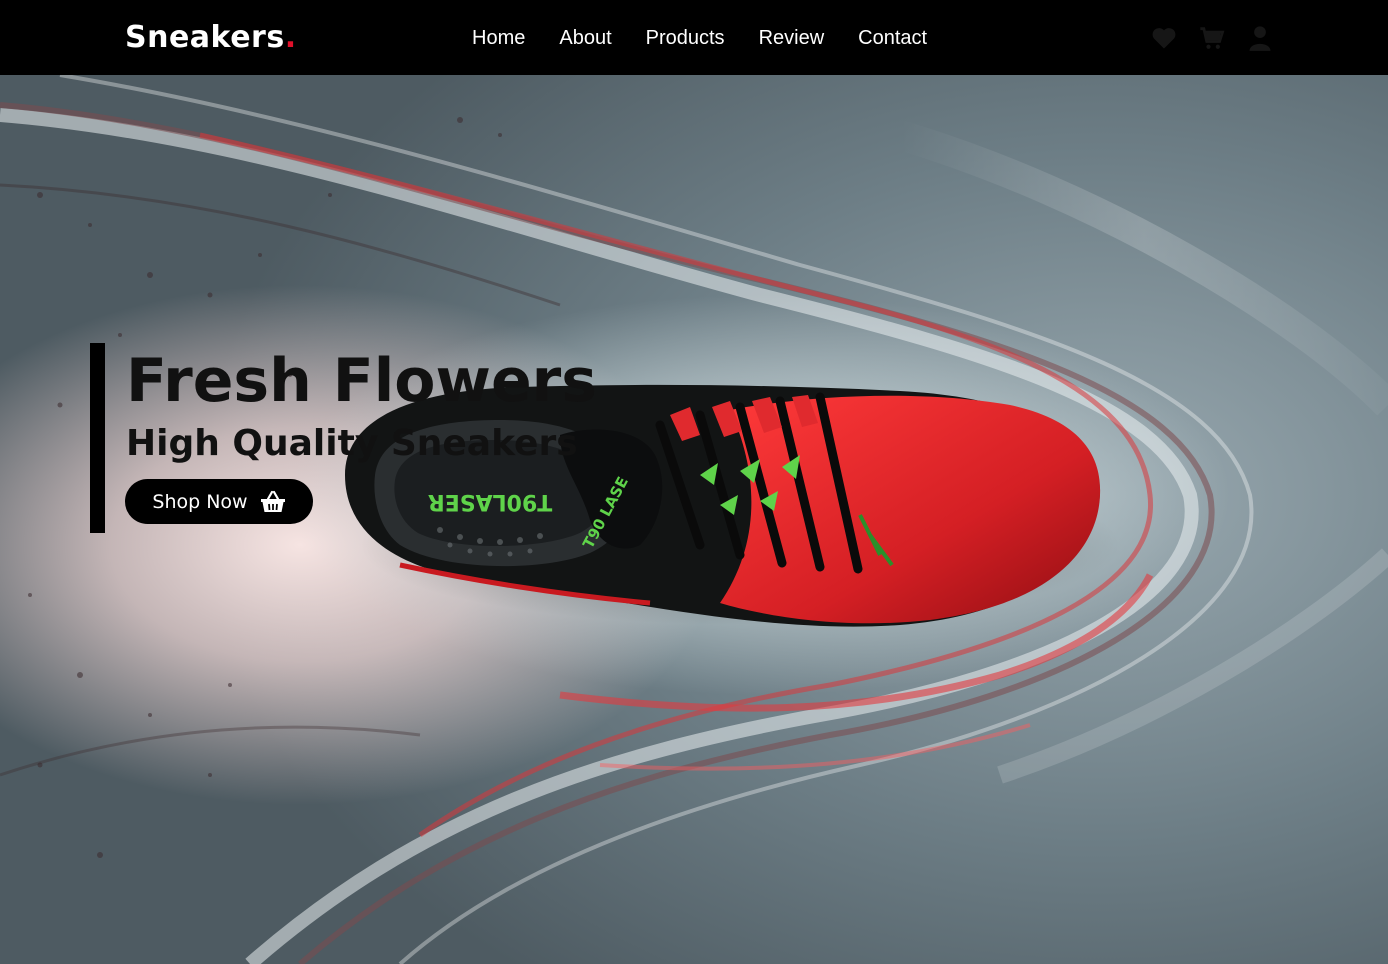 This screenshot has height=964, width=1388. Describe the element at coordinates (498, 38) in the screenshot. I see `nav-home: Home` at that location.